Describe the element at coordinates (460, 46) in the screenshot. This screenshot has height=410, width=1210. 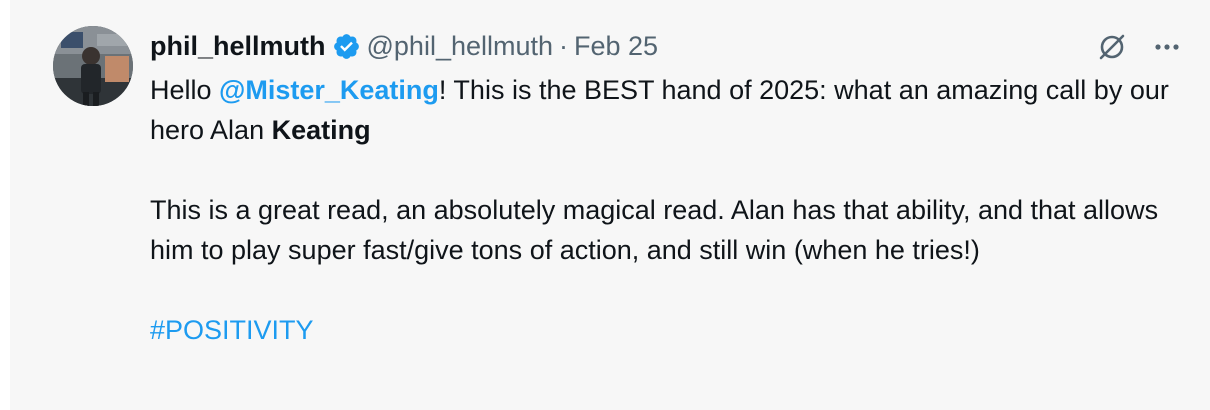
I see `author-handle: @phil_hellmuth` at that location.